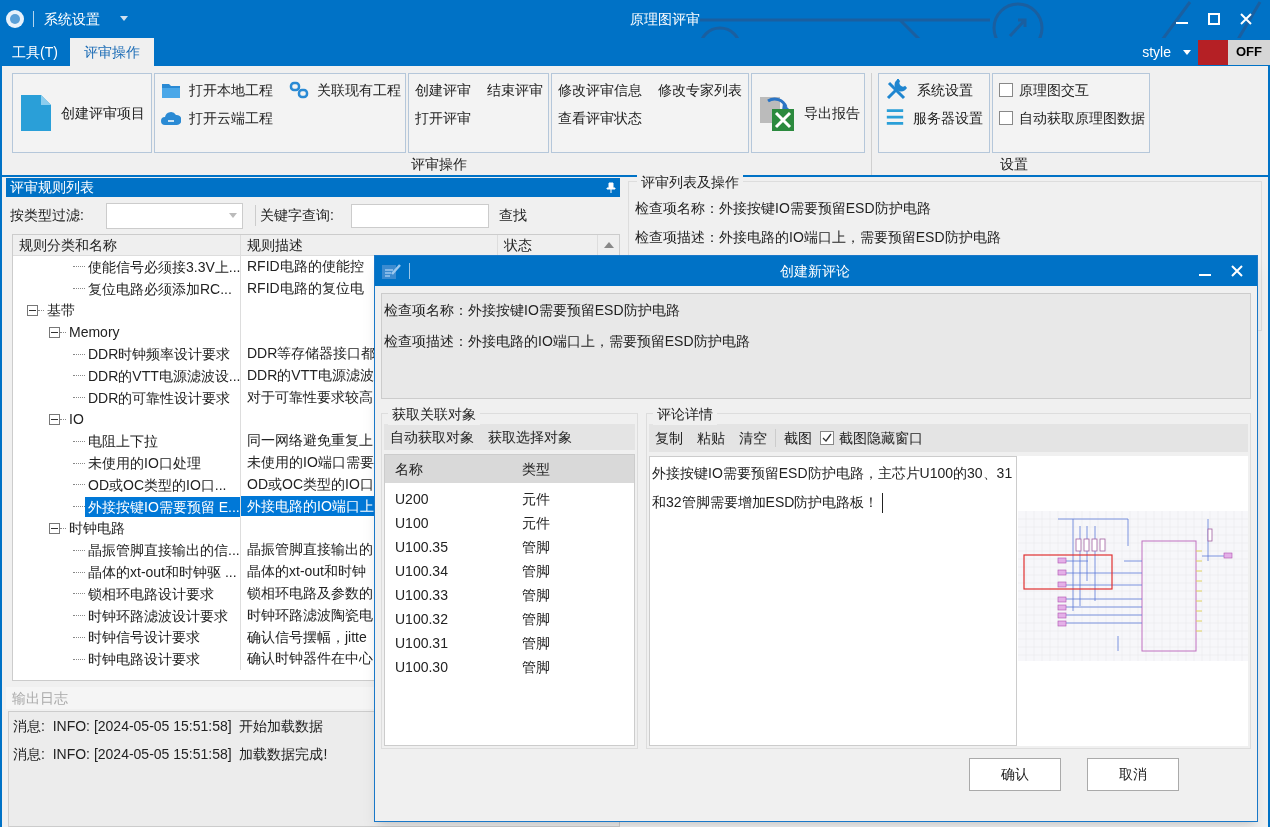 This screenshot has height=827, width=1270. Describe the element at coordinates (420, 215) in the screenshot. I see `keyword-field` at that location.